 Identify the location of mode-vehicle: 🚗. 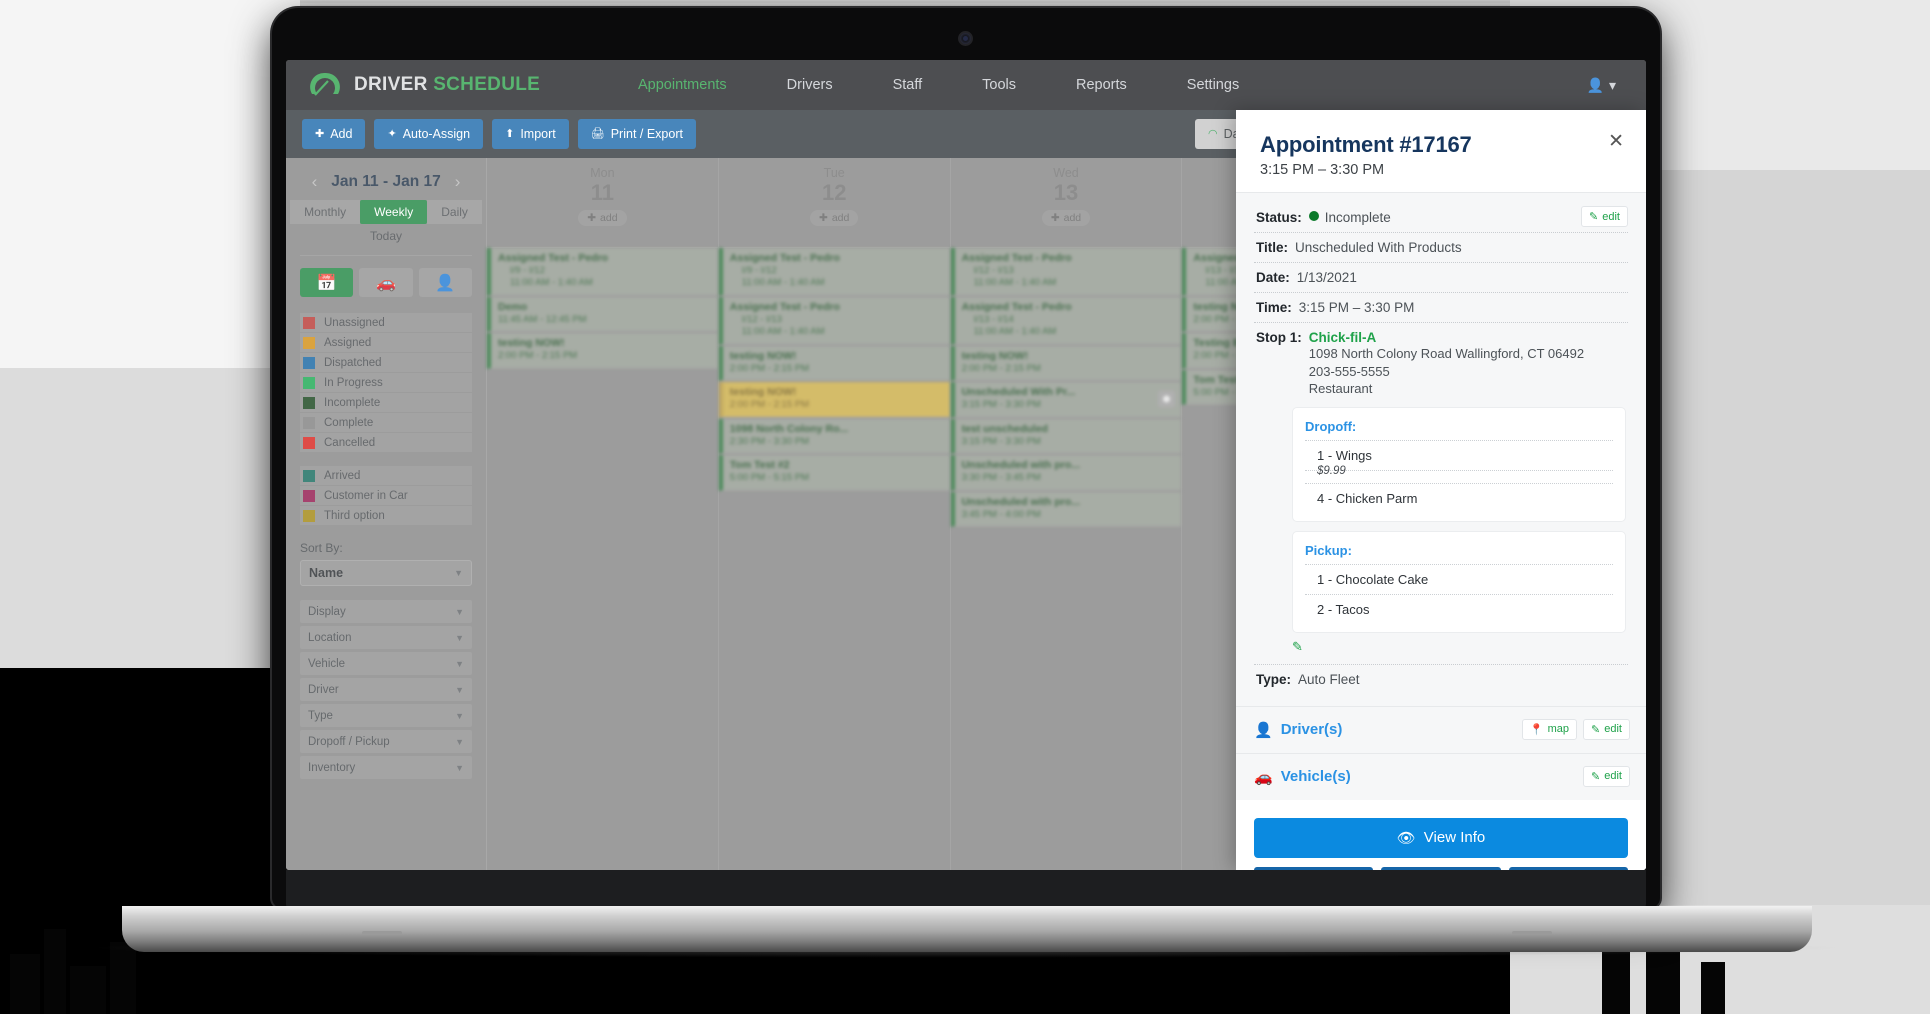
(386, 282).